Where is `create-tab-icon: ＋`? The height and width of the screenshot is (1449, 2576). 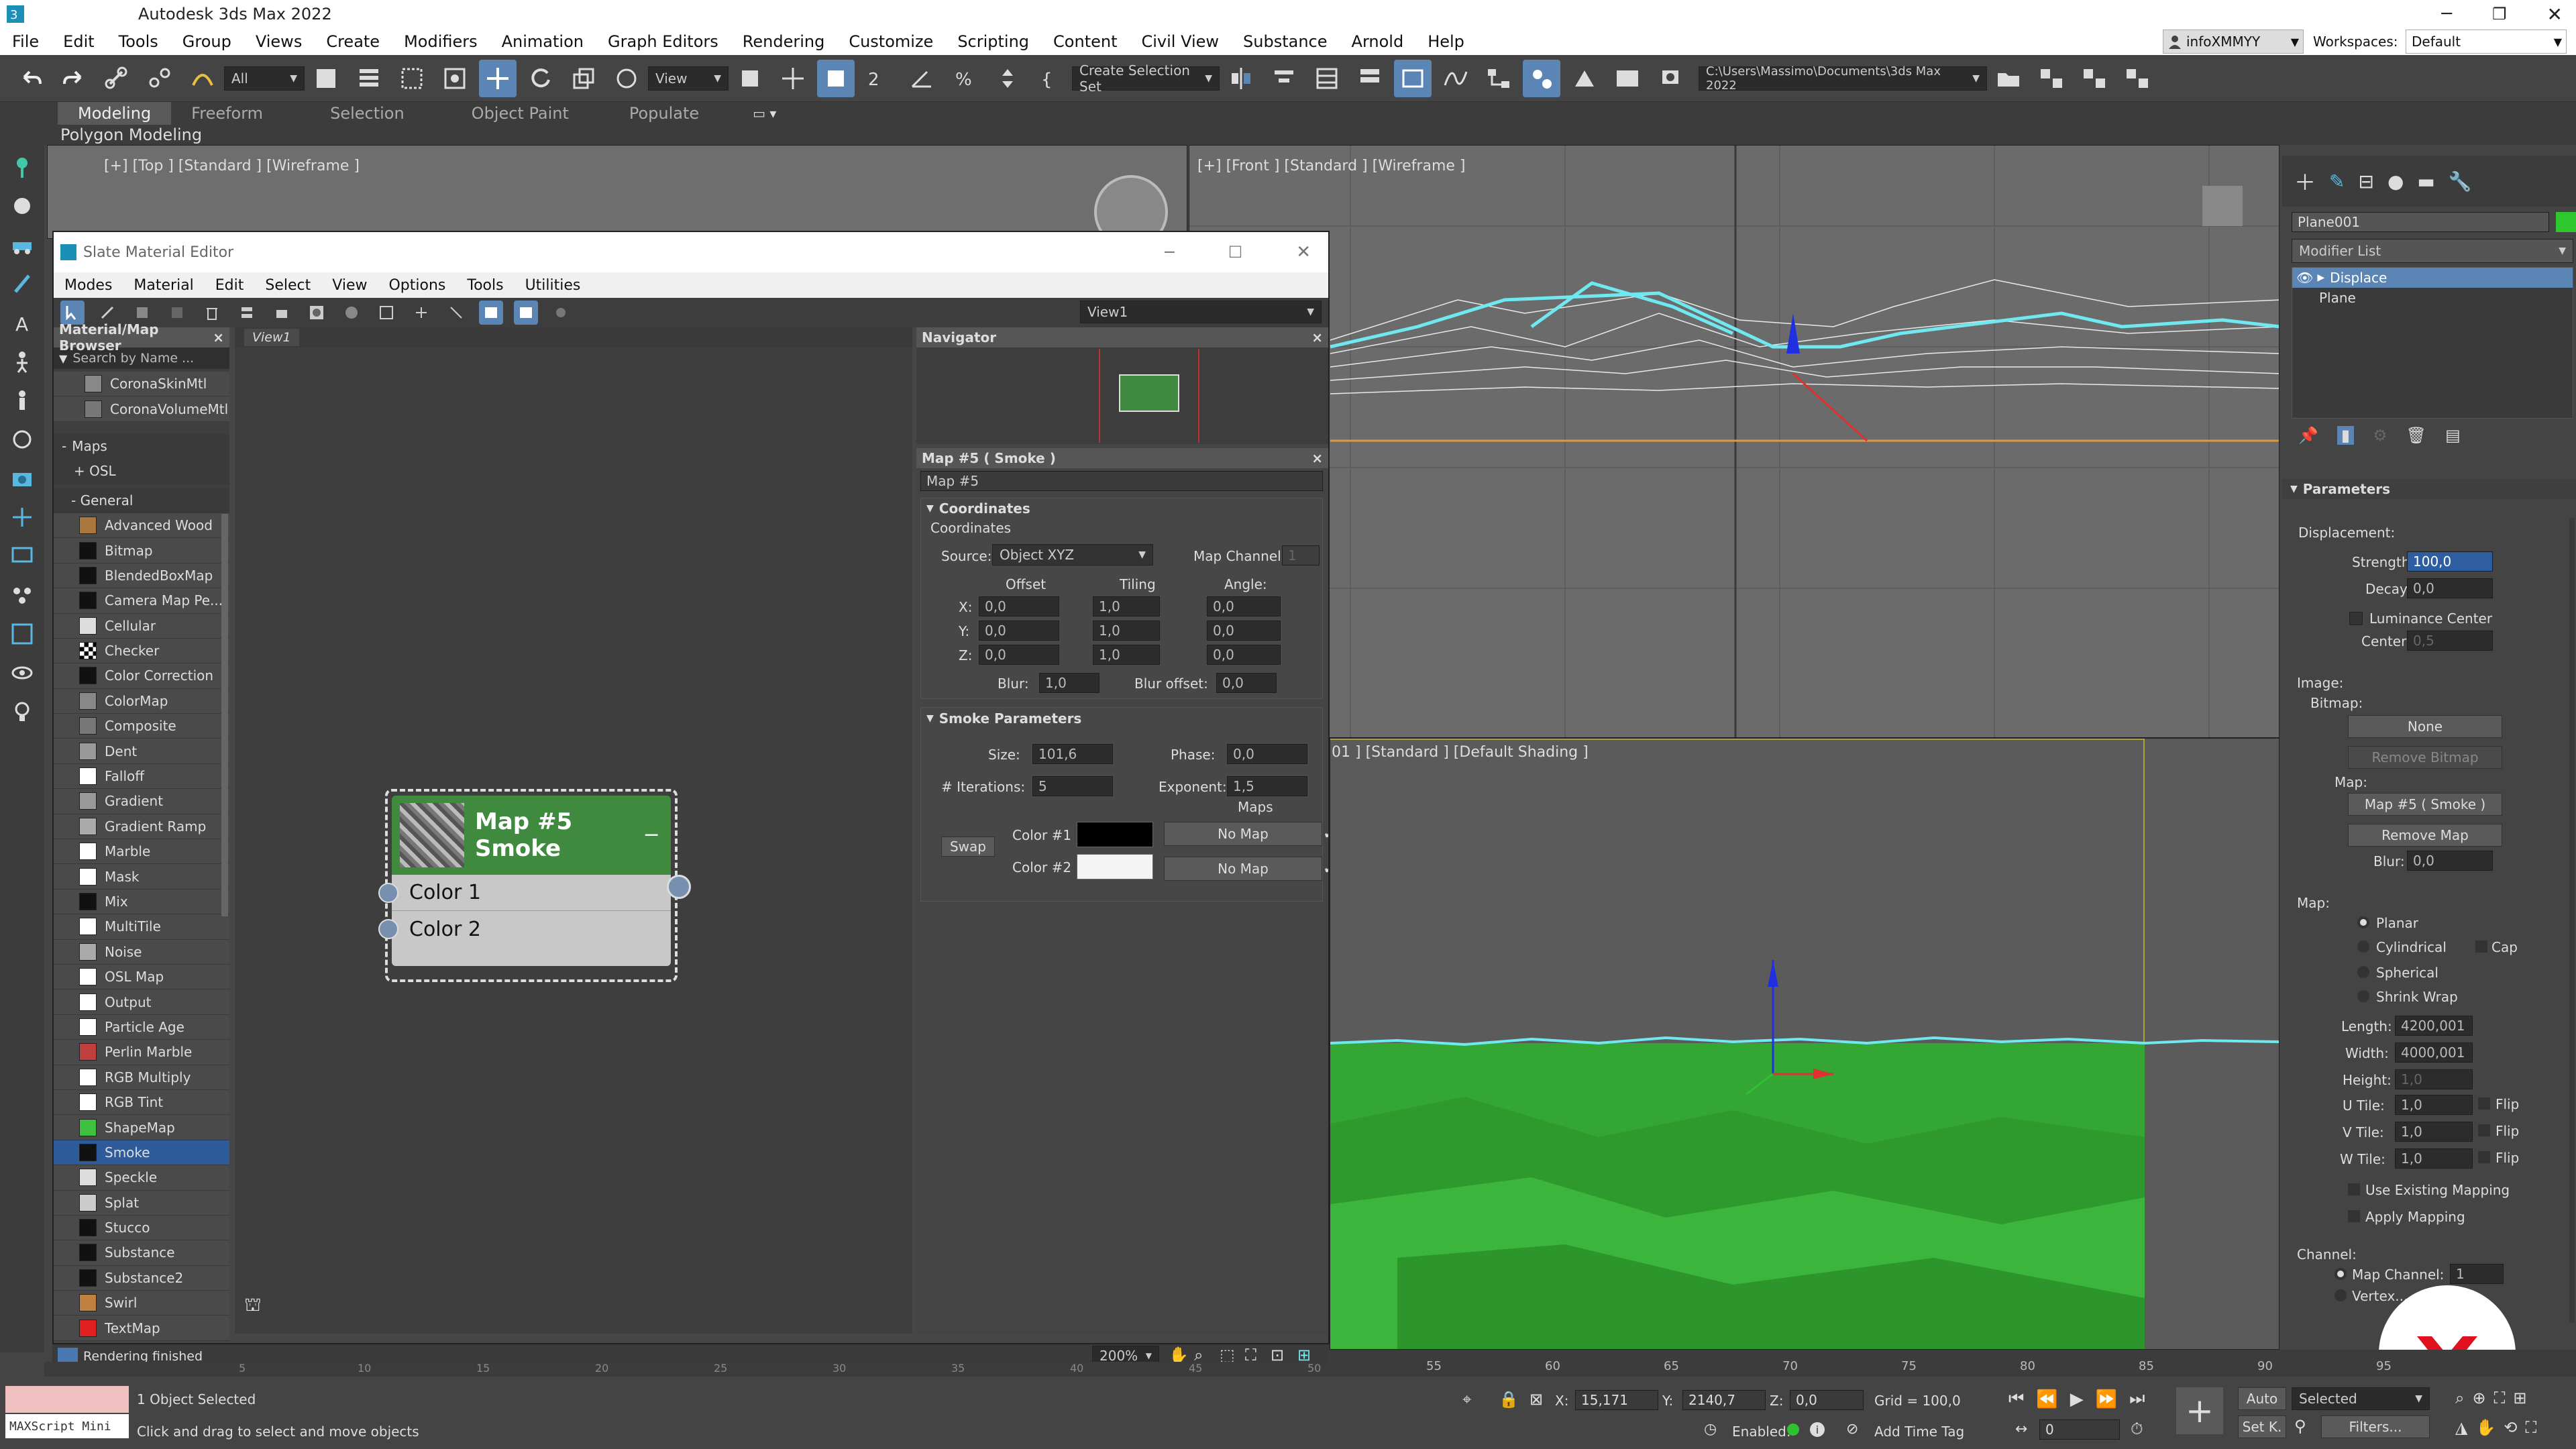
create-tab-icon: ＋ is located at coordinates (2305, 181).